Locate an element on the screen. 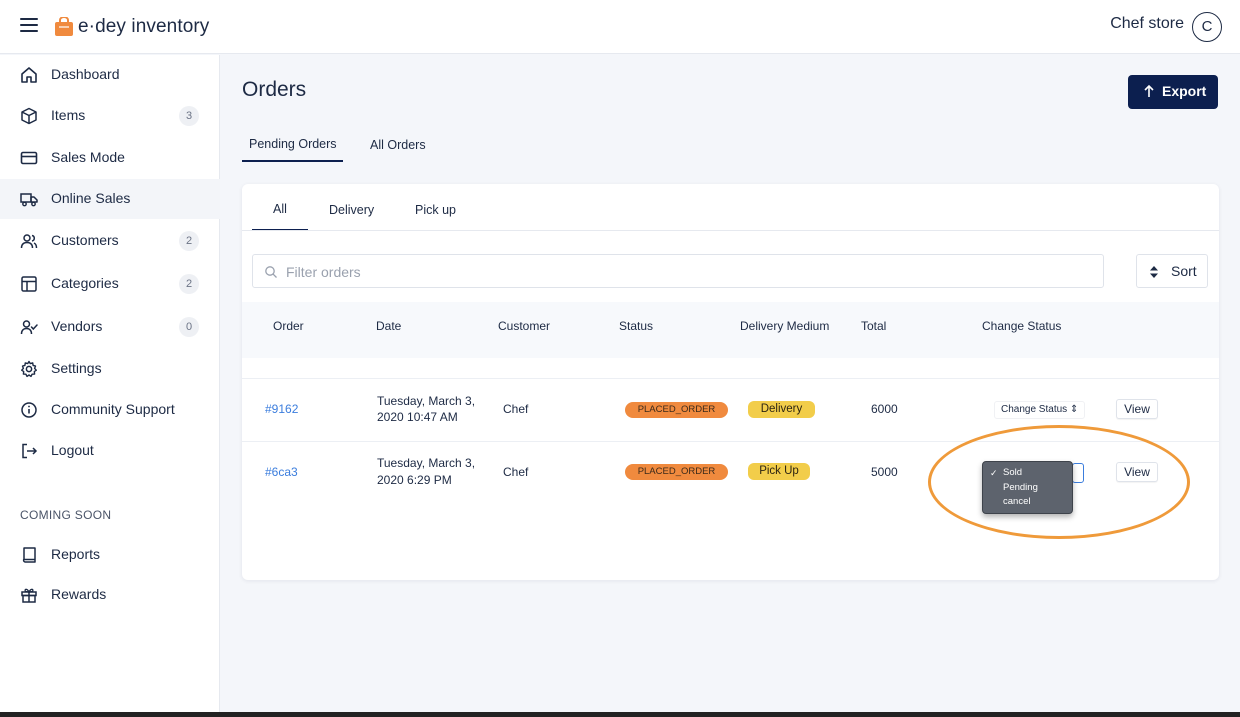 Image resolution: width=1240 pixels, height=717 pixels. sort-label: Sort is located at coordinates (1184, 271).